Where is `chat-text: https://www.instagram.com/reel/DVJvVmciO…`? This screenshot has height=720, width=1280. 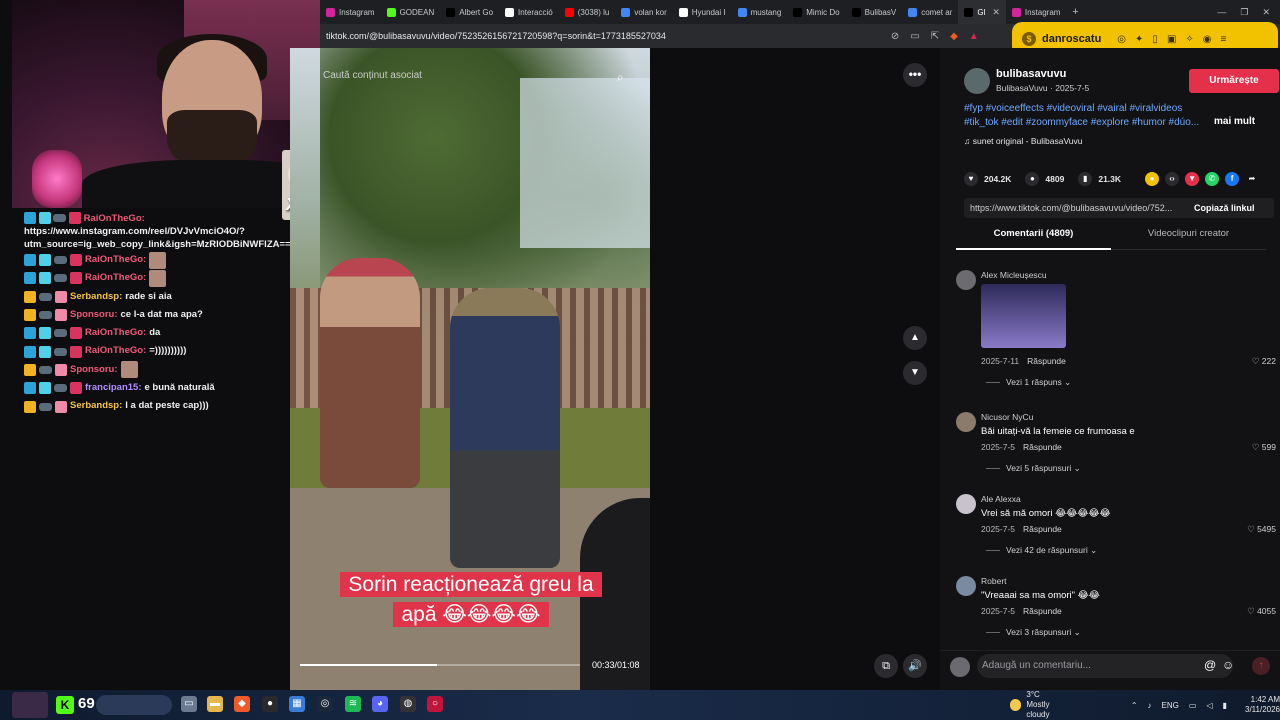 chat-text: https://www.instagram.com/reel/DVJvVmciO… is located at coordinates (172, 238).